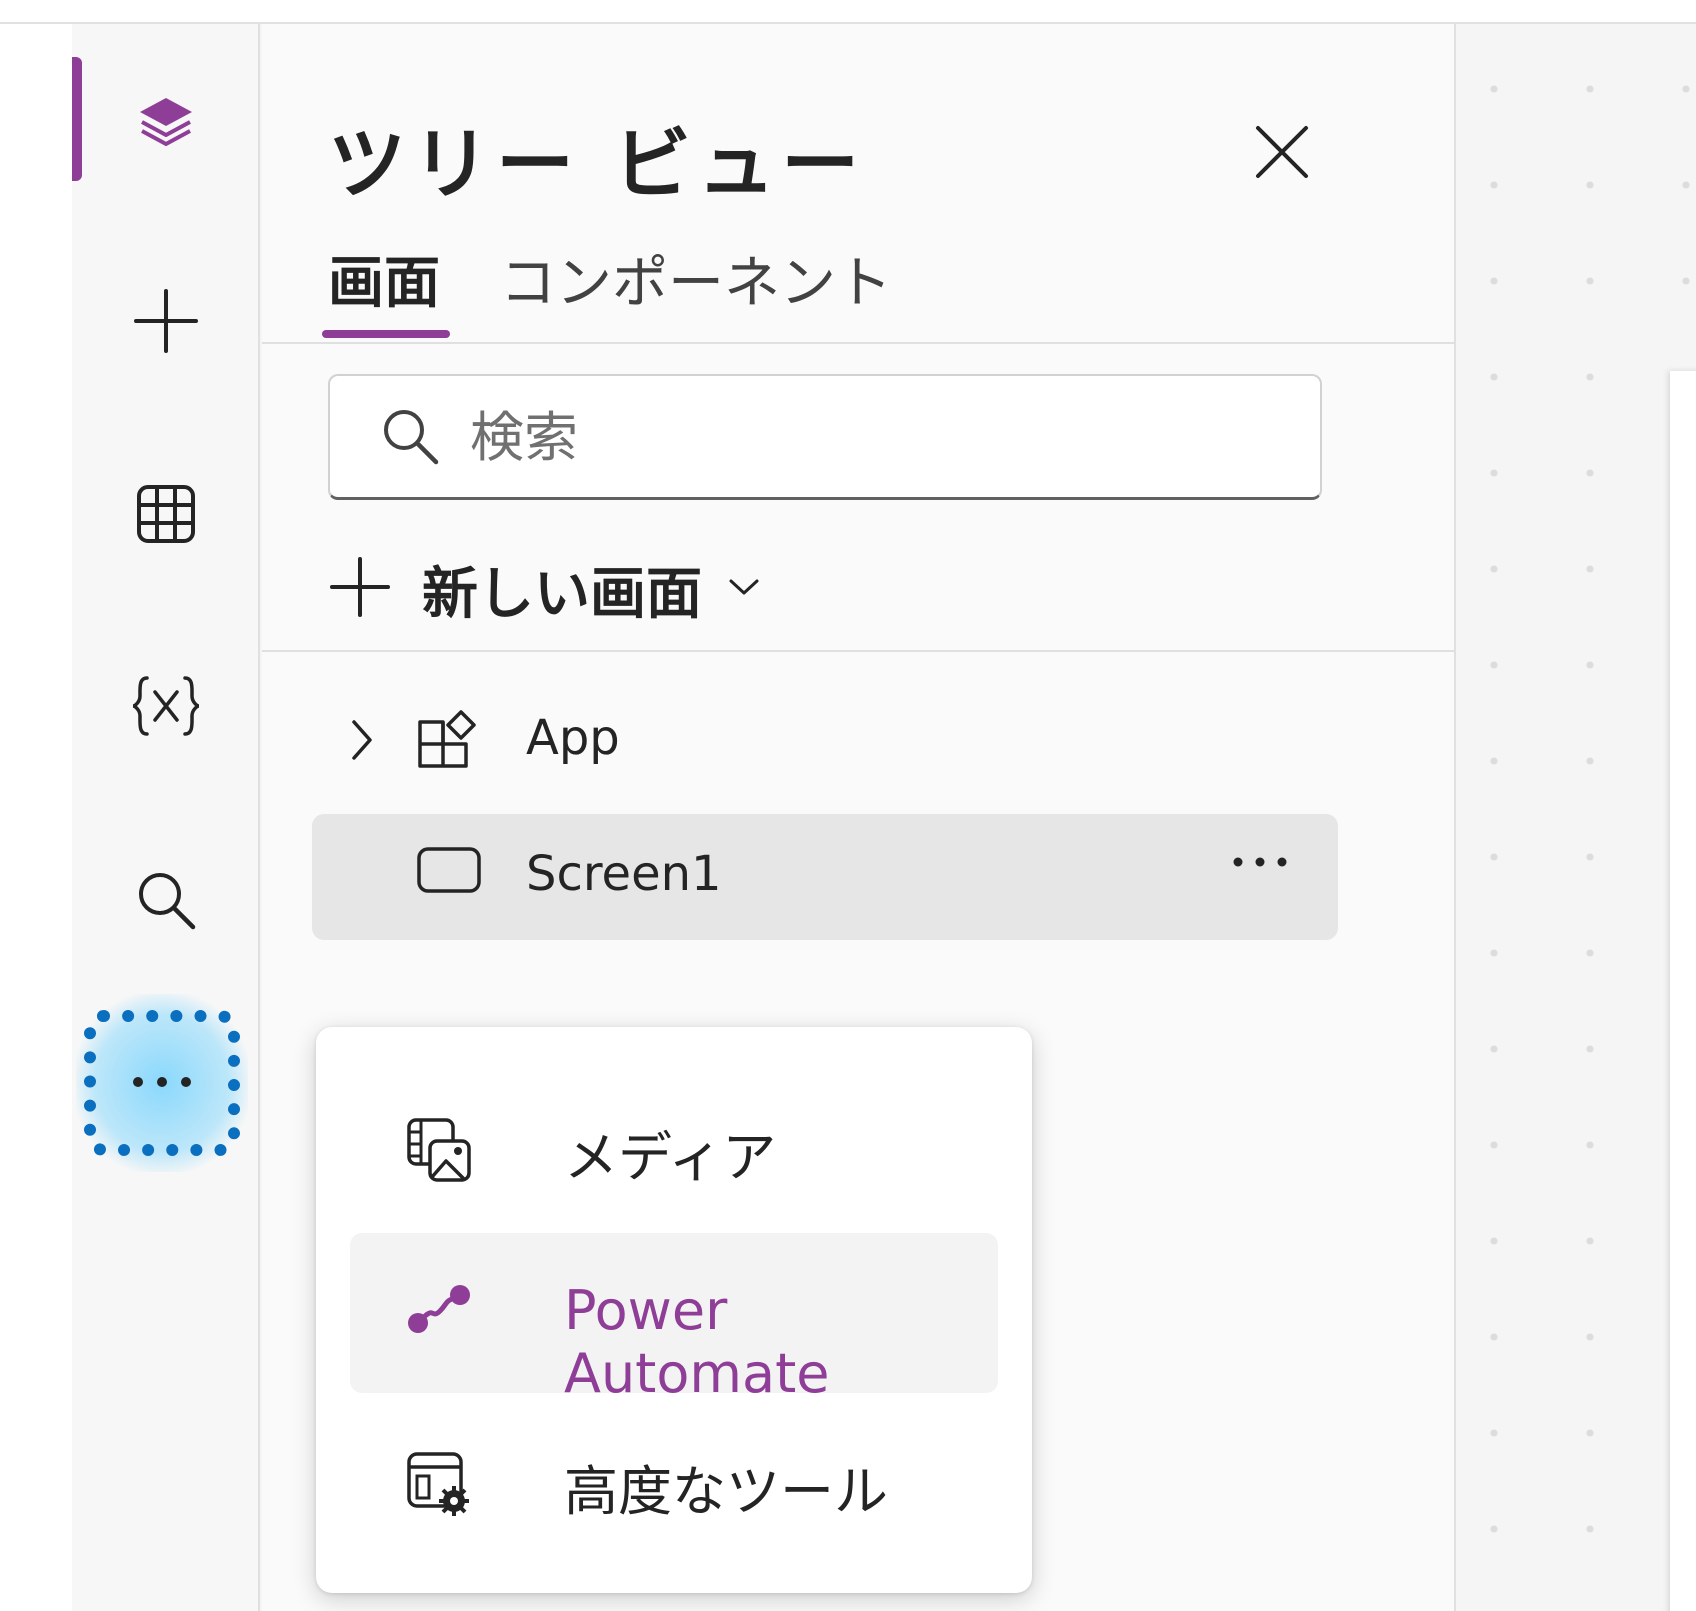  I want to click on layers-icon, so click(166, 122).